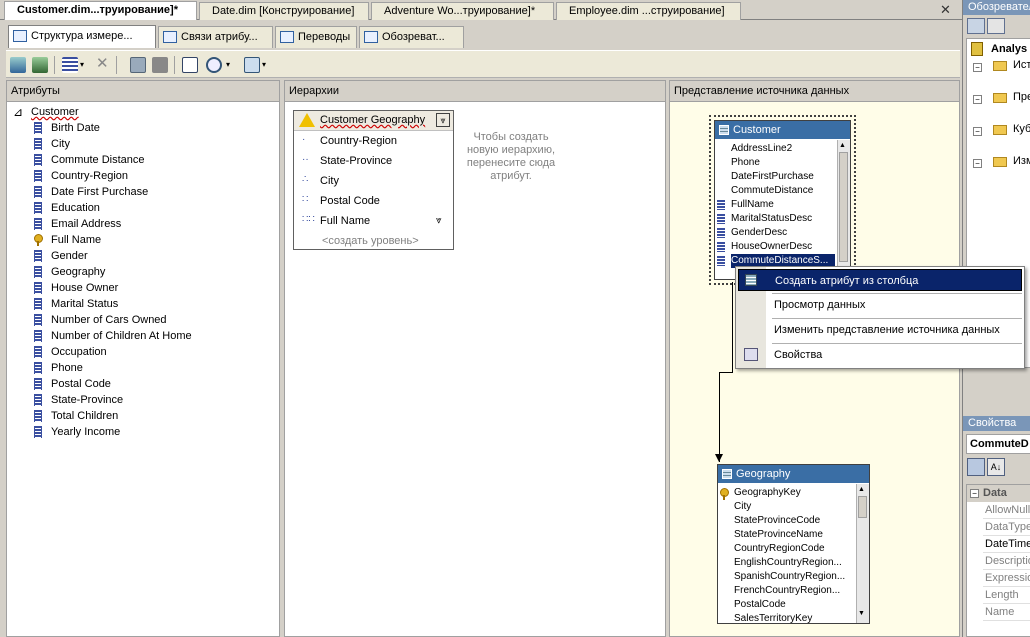 The image size is (1030, 637). I want to click on menu-item-create-attribute: Создать атрибут из столбца, so click(880, 280).